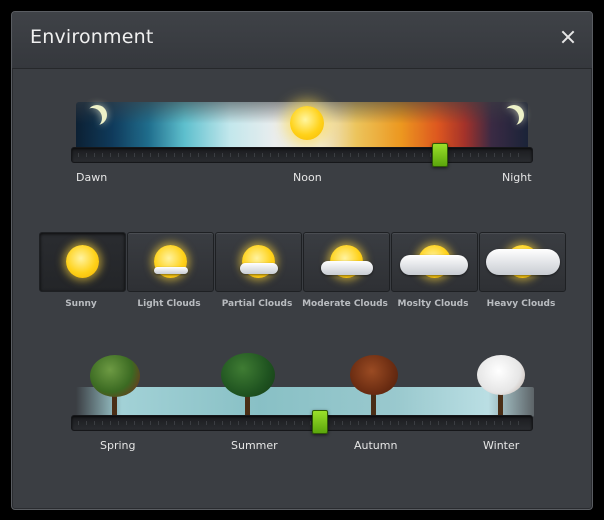  I want to click on weather-label-heavy-clouds: Heavy Clouds, so click(521, 304).